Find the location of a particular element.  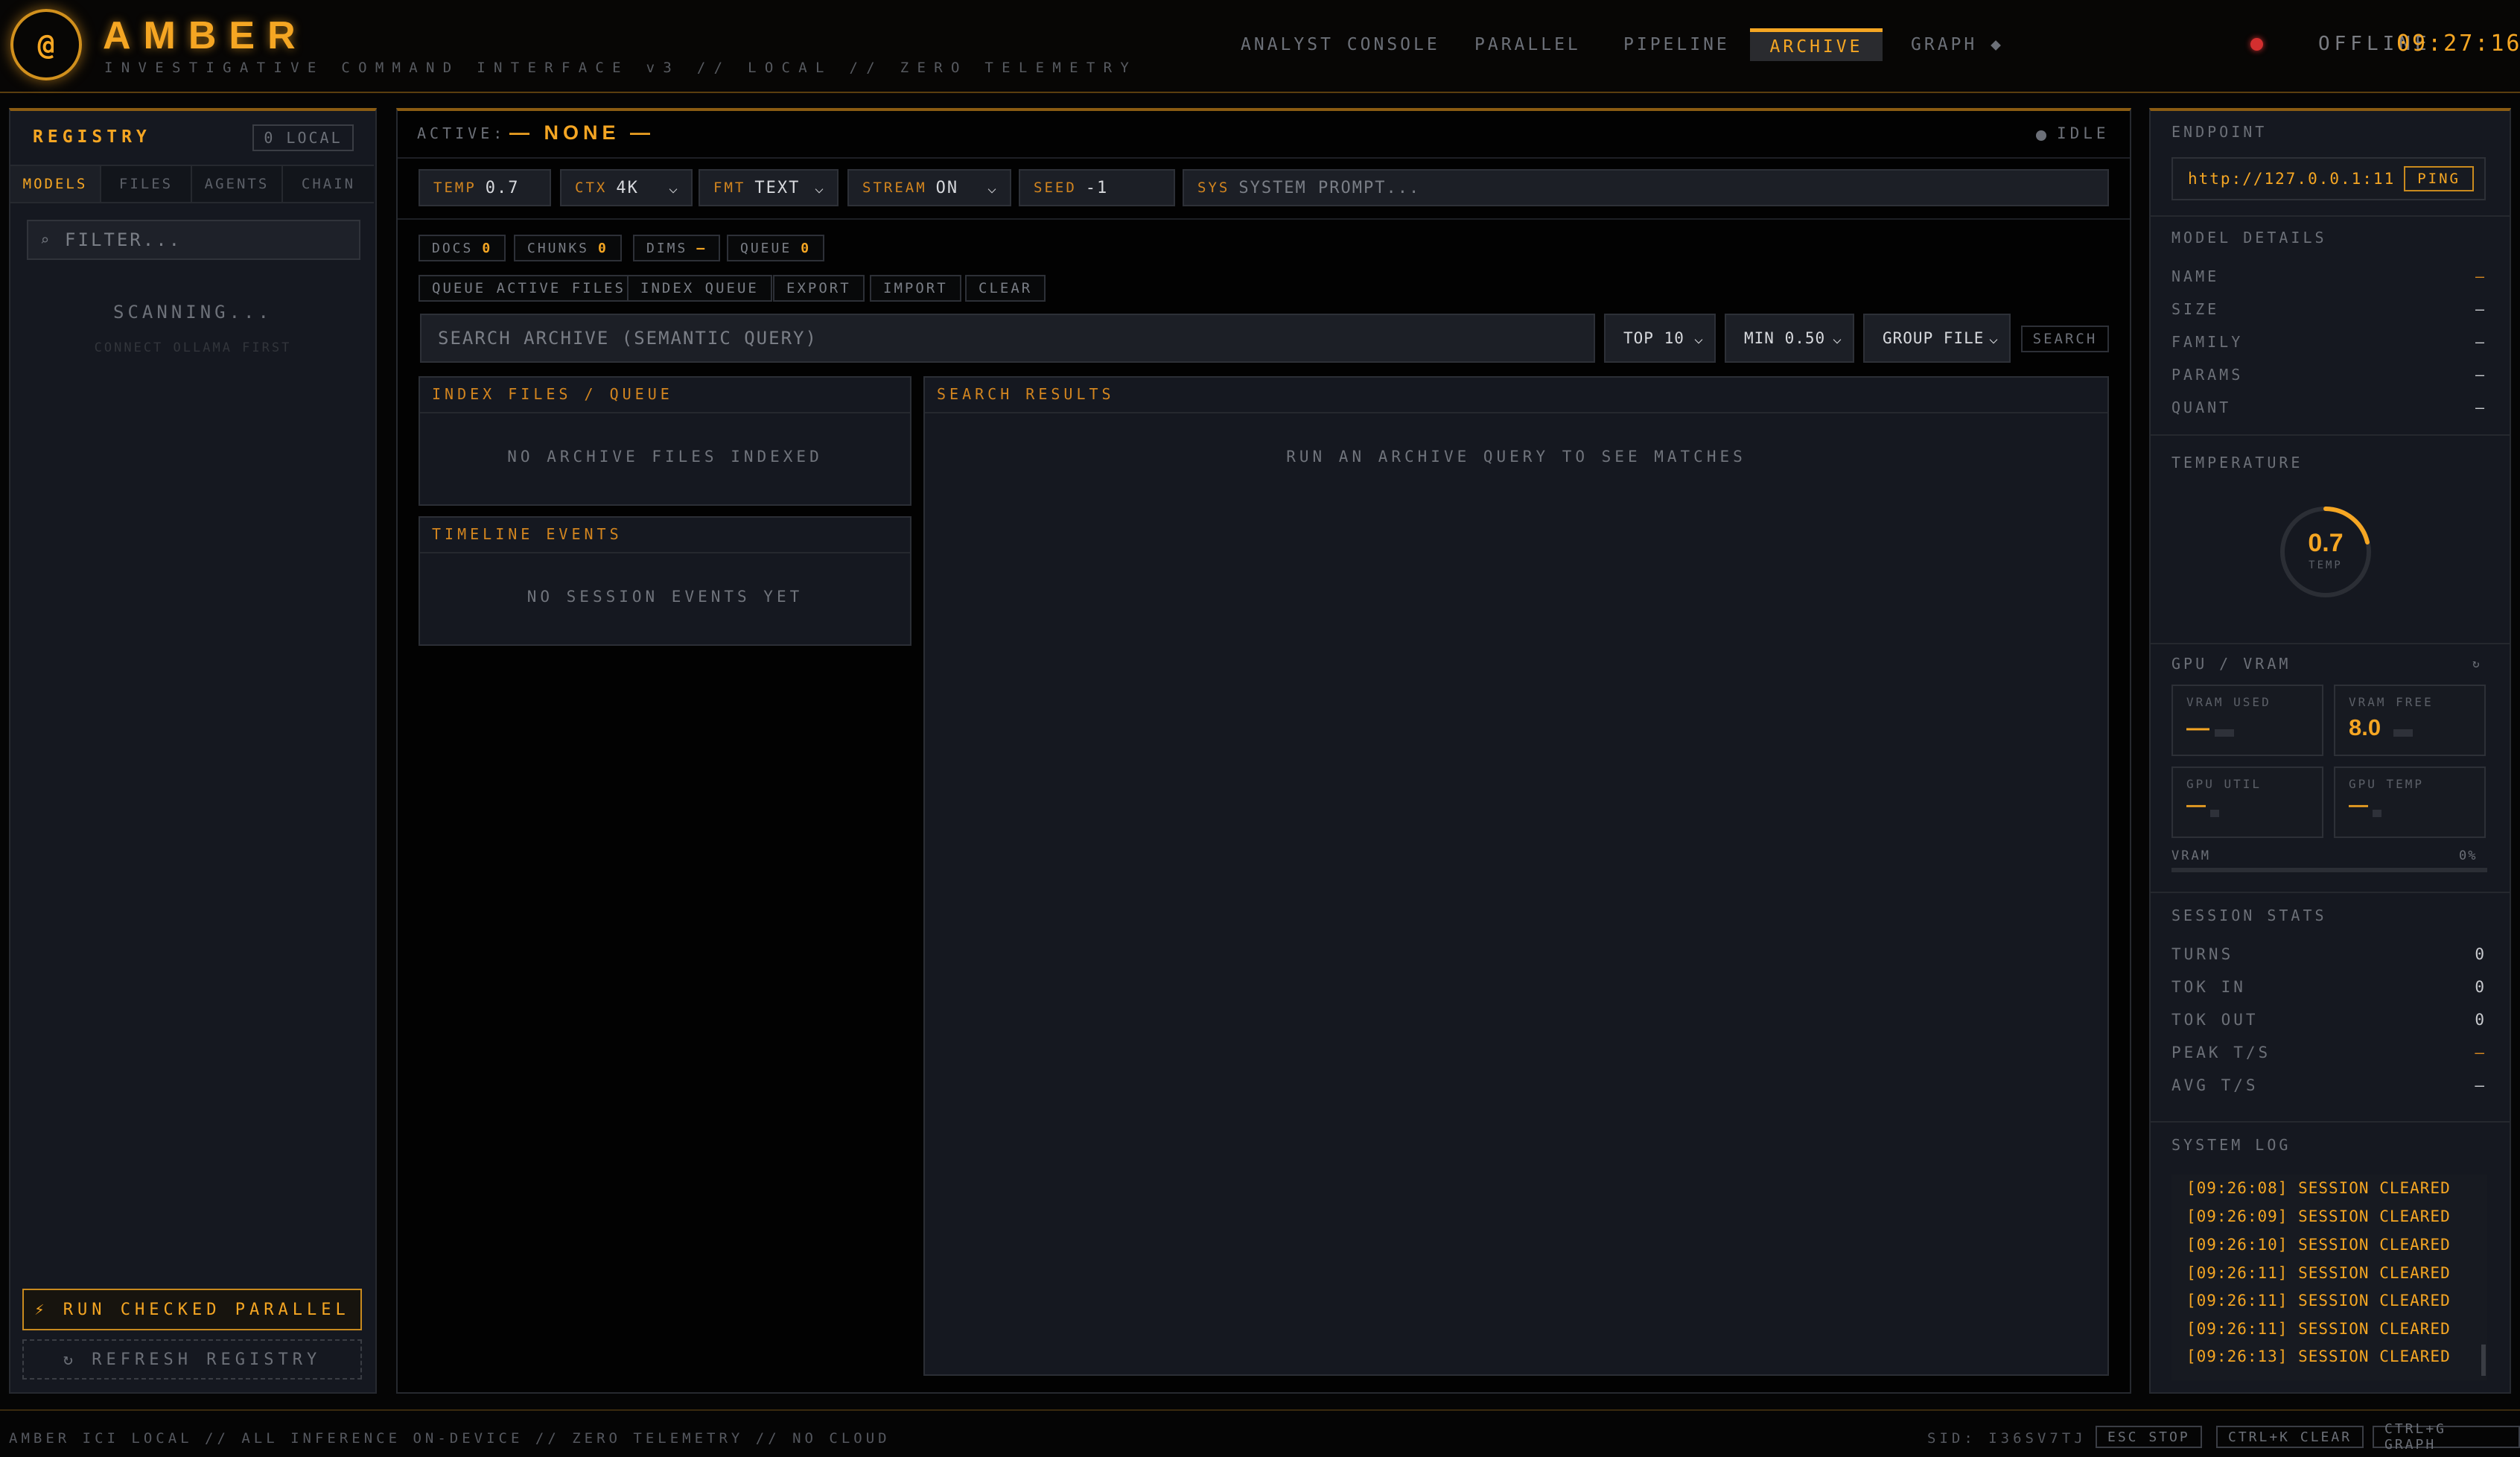

session-value: 0 is located at coordinates (2481, 954).